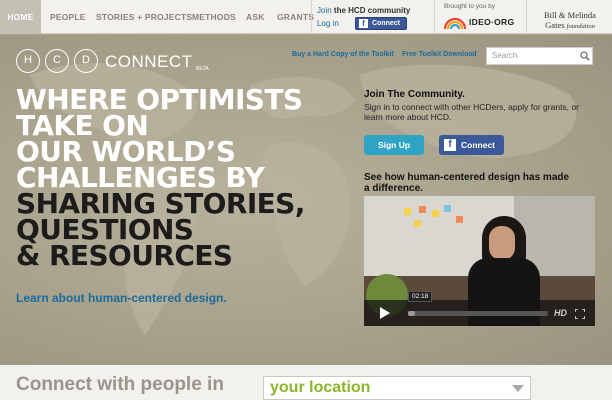 The height and width of the screenshot is (400, 612). I want to click on headline-line: & RESOURCES, so click(124, 255).